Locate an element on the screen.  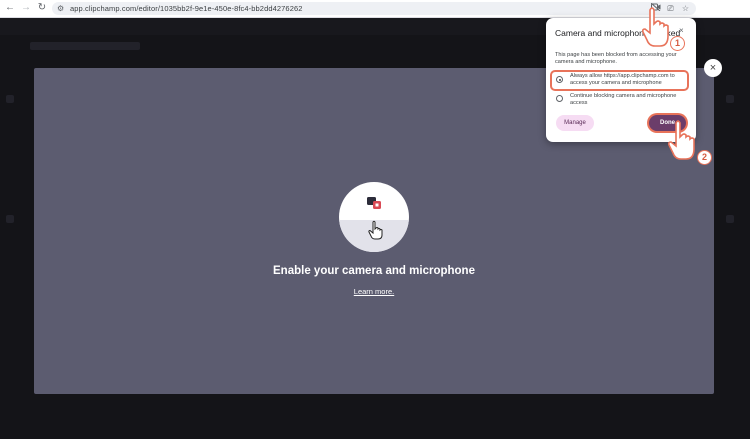
step-1-badge: 1 is located at coordinates (677, 43).